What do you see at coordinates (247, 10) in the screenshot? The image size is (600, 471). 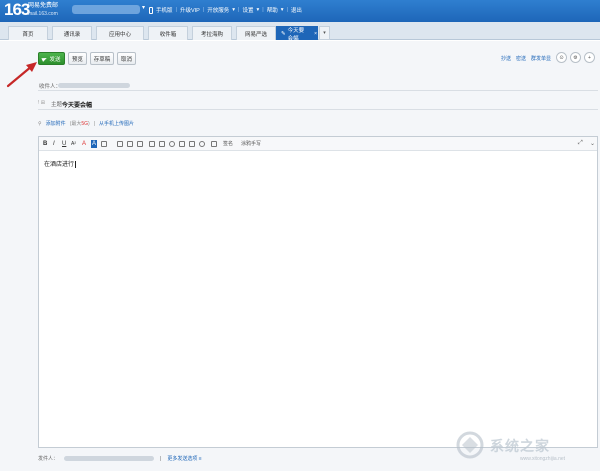 I see `topnav-settings: 设置` at bounding box center [247, 10].